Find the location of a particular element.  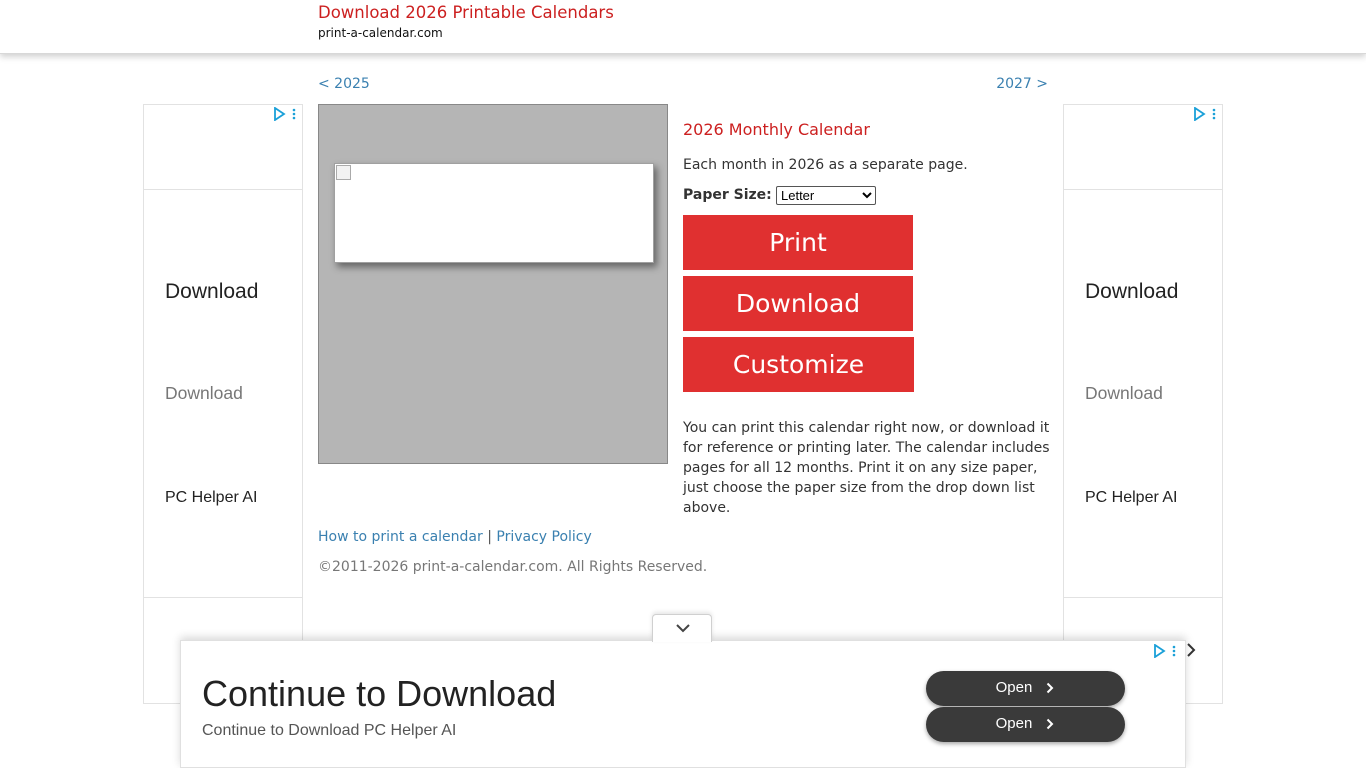

ad-subline: Continue to Download PC Helper AI is located at coordinates (329, 731).